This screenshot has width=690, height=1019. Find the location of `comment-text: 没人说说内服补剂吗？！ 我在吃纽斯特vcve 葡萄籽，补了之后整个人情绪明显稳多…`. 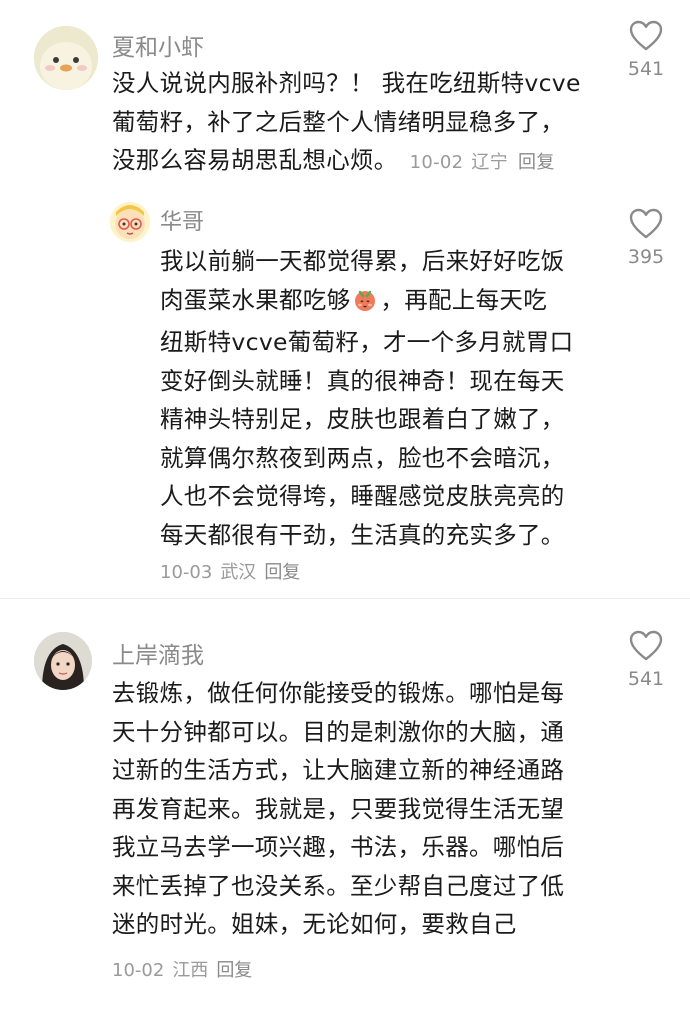

comment-text: 没人说说内服补剂吗？！ 我在吃纽斯特vcve 葡萄籽，补了之后整个人情绪明显稳多… is located at coordinates (346, 123).